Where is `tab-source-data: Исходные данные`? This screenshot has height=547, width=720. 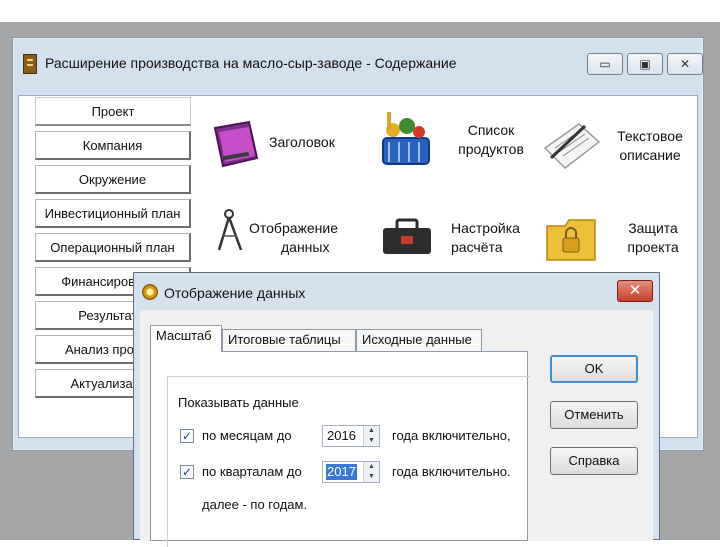
tab-source-data: Исходные данные is located at coordinates (419, 340).